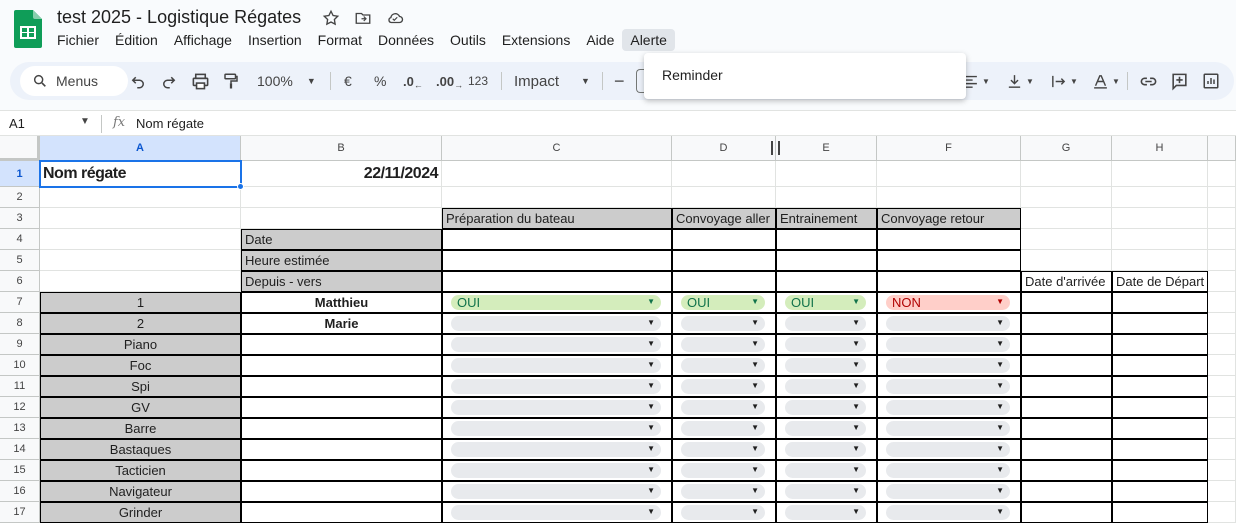  I want to click on increase-decimal-button: .00 →, so click(449, 81).